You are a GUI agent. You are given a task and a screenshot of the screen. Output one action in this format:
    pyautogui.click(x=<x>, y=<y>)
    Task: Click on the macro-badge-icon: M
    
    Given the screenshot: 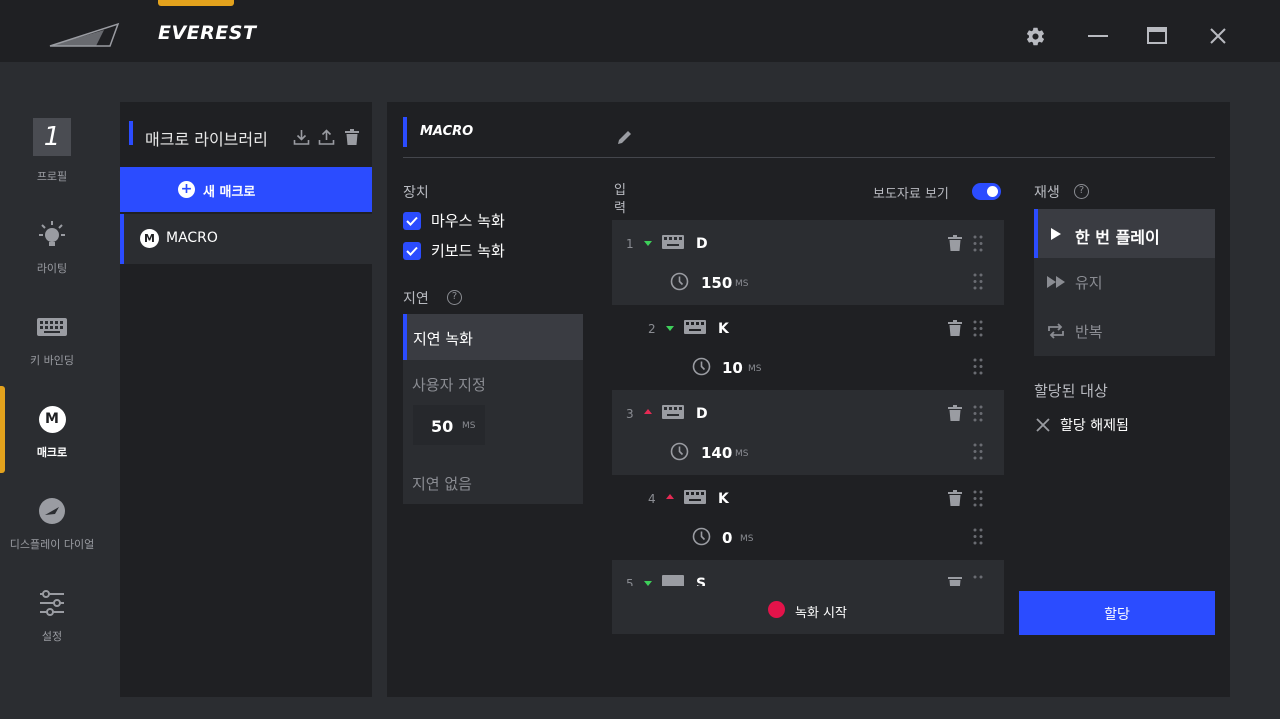 What is the action you would take?
    pyautogui.click(x=149, y=238)
    